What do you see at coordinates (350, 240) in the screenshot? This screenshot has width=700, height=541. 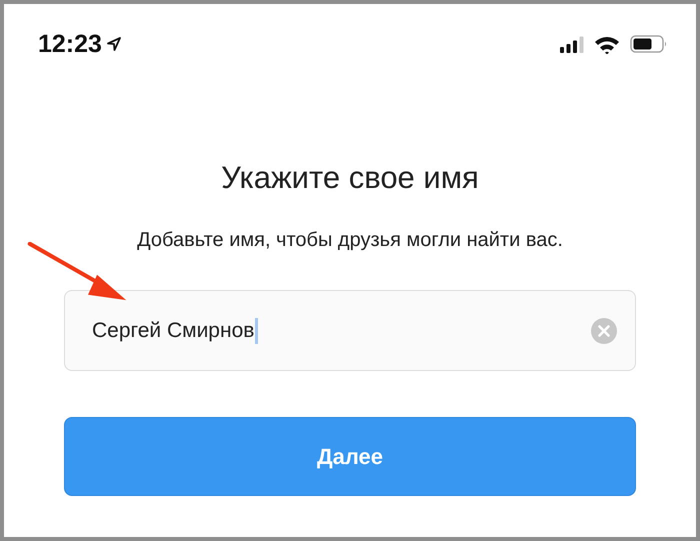 I see `subtitle-text: Добавьте имя, чтобы друзья могли найти вас.` at bounding box center [350, 240].